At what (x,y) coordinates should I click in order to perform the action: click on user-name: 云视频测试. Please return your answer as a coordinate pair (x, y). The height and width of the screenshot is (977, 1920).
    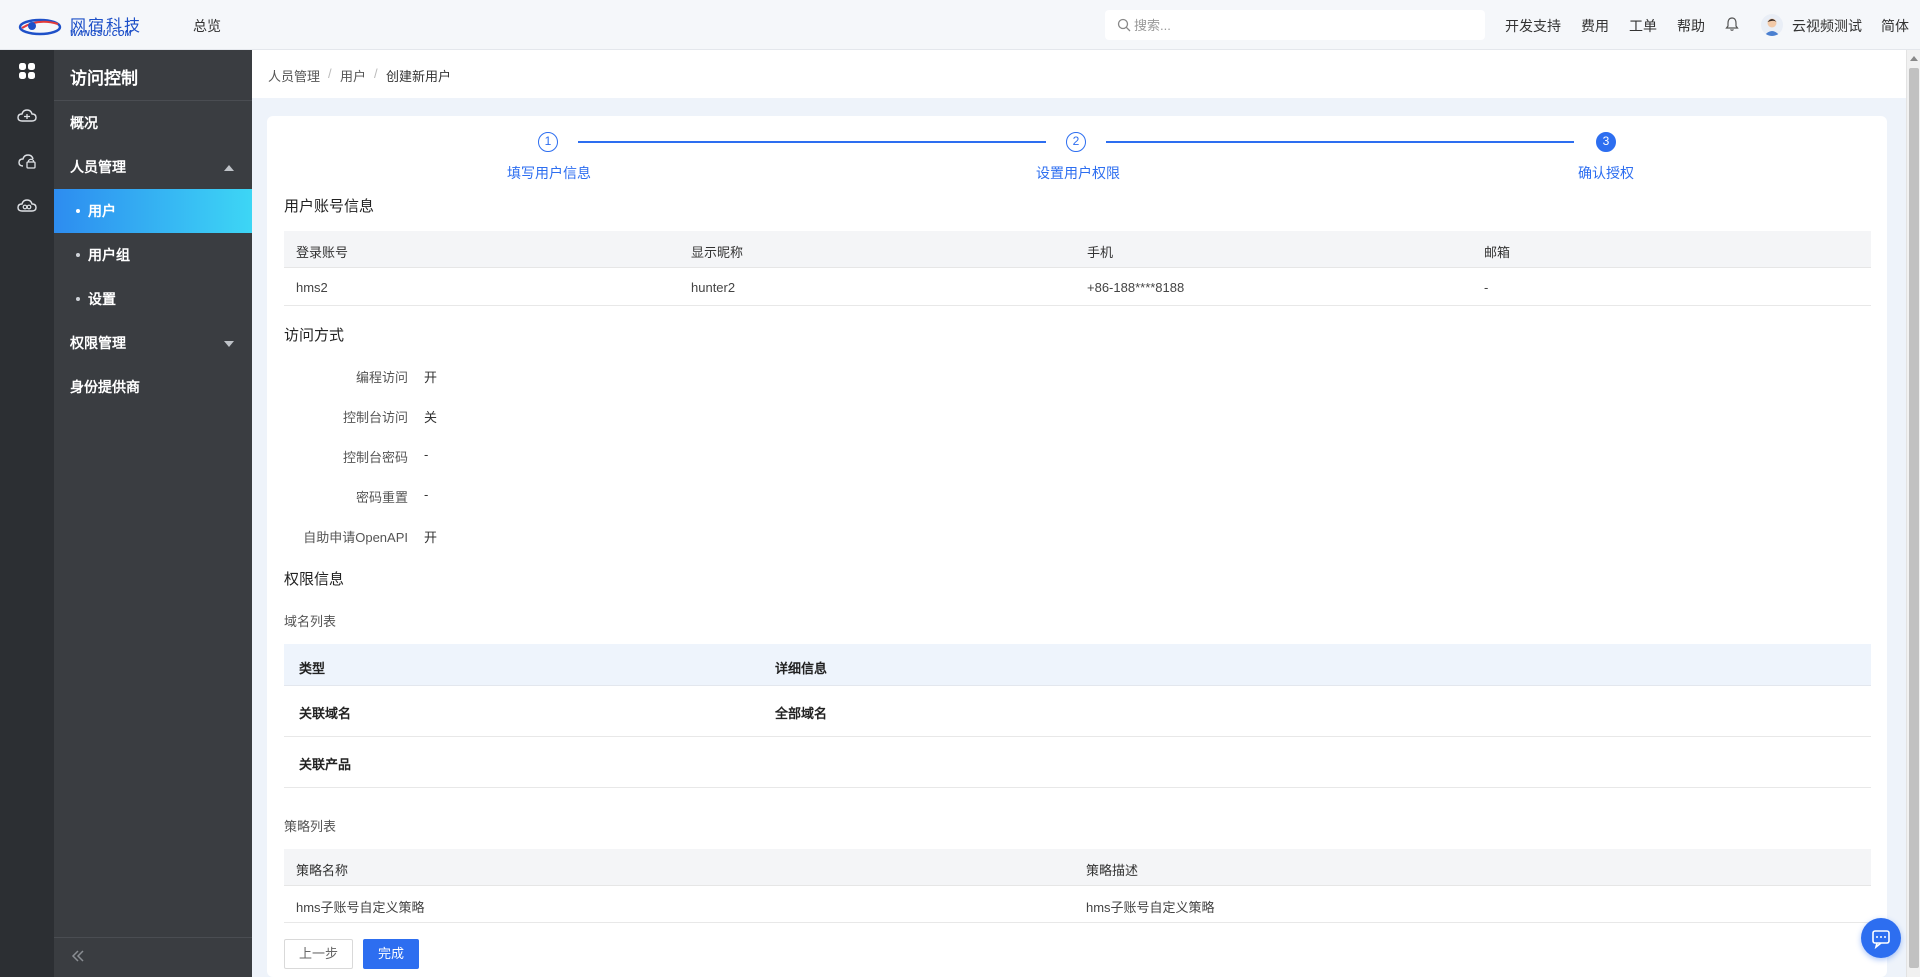
    Looking at the image, I should click on (1827, 26).